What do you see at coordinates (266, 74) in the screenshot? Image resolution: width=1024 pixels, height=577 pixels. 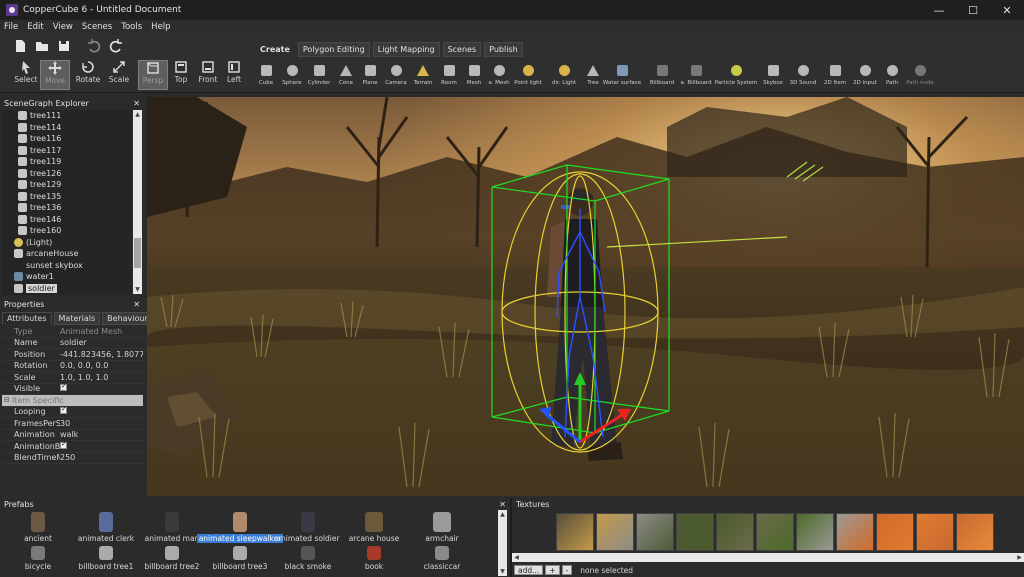 I see `create-cube-button: Cube` at bounding box center [266, 74].